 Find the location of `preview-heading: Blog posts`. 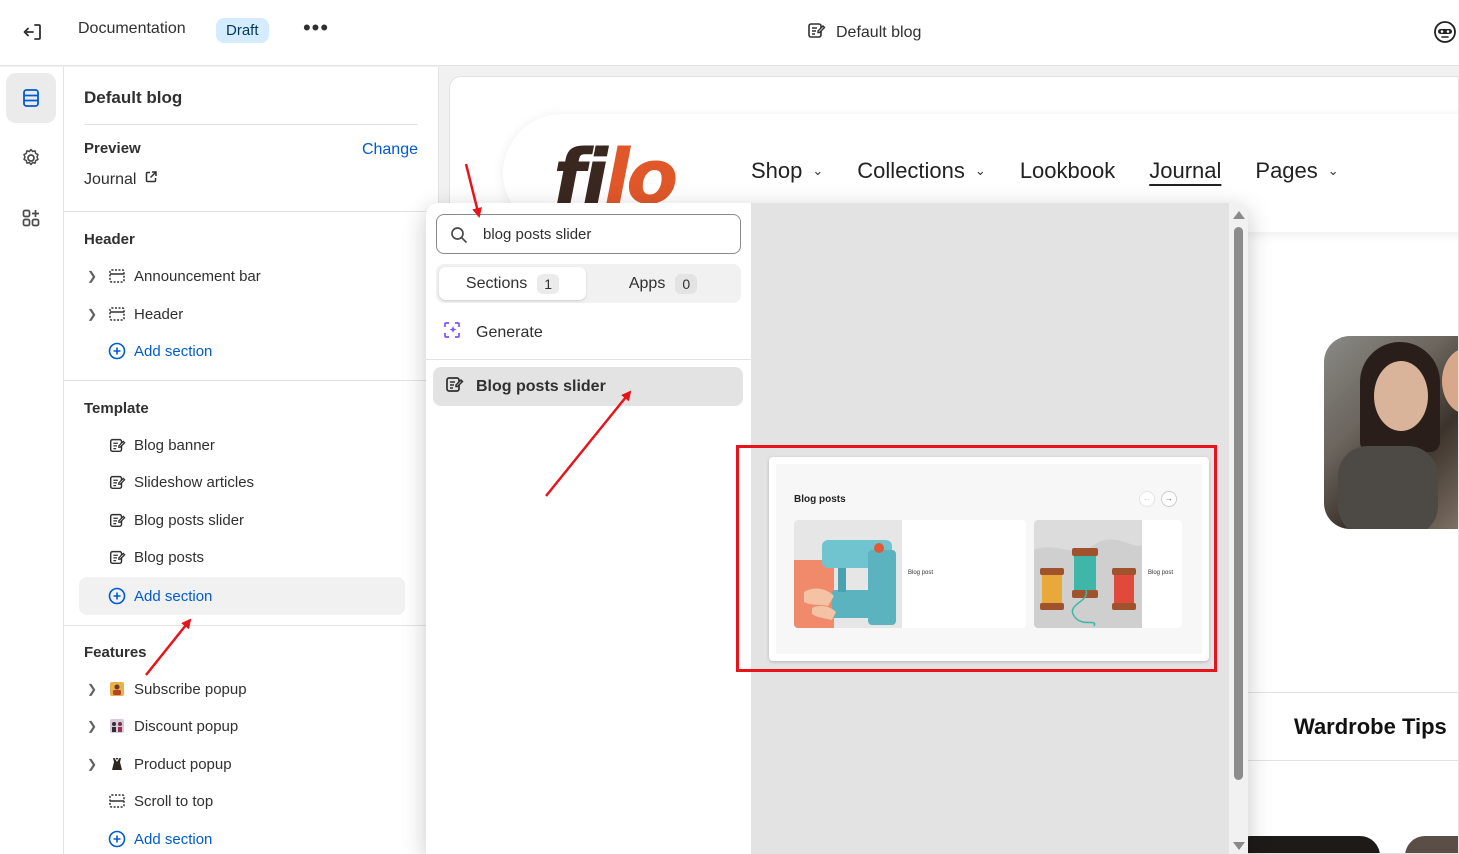

preview-heading: Blog posts is located at coordinates (820, 499).